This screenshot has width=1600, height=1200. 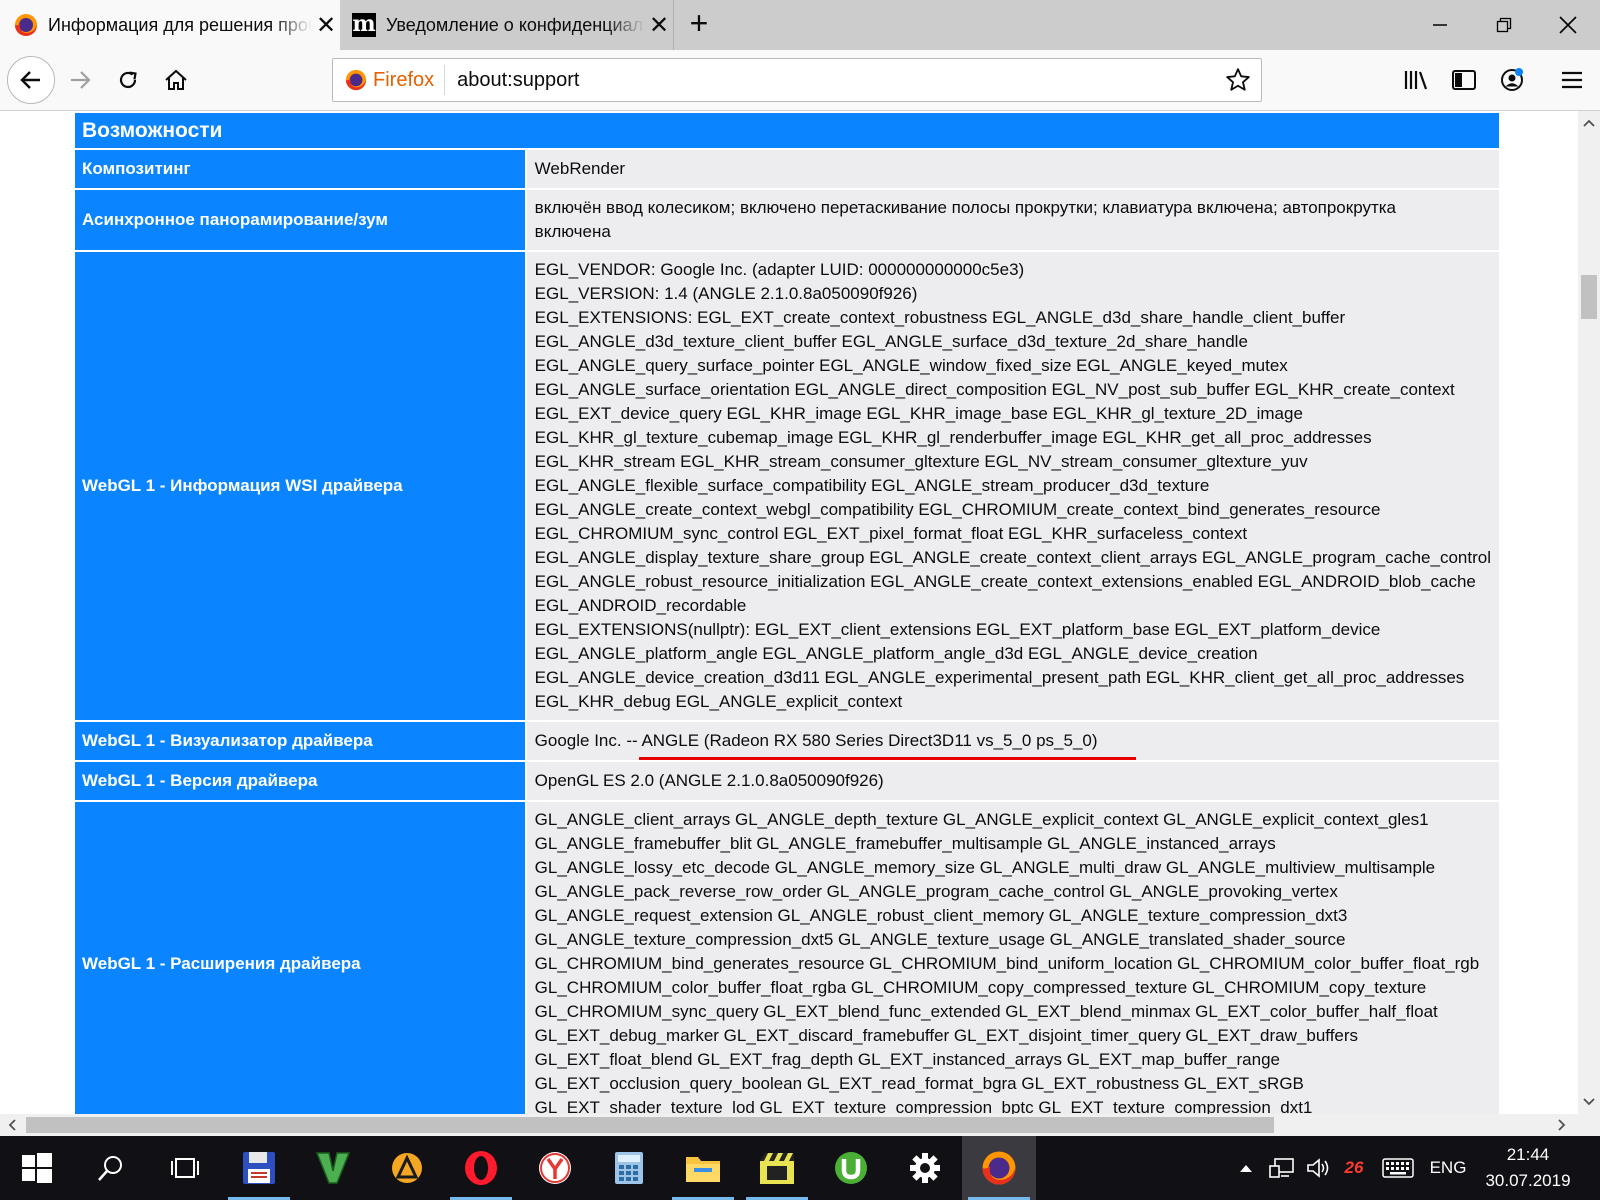 What do you see at coordinates (1528, 1180) in the screenshot?
I see `clock-date: 30.07.2019` at bounding box center [1528, 1180].